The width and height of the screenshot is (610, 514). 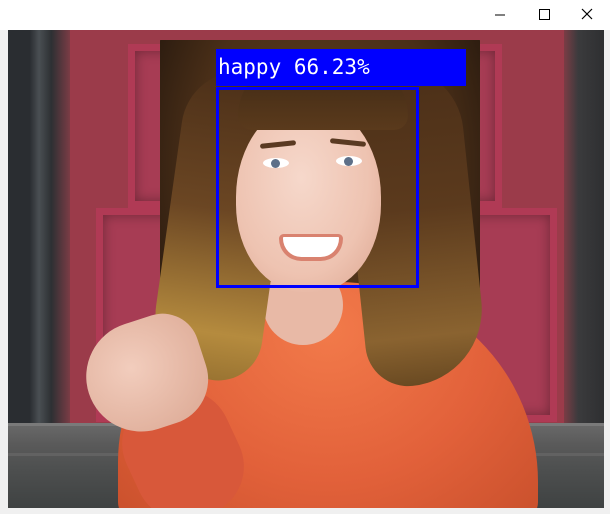 I want to click on emotion-label: happy 66.23%, so click(x=341, y=67).